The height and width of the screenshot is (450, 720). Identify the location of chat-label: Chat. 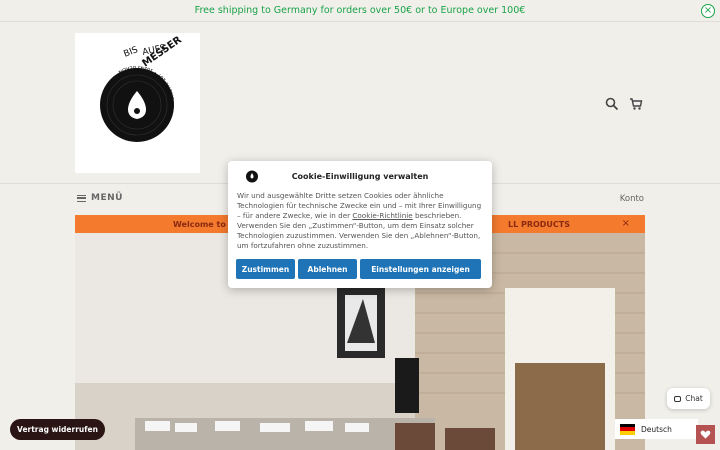
(694, 398).